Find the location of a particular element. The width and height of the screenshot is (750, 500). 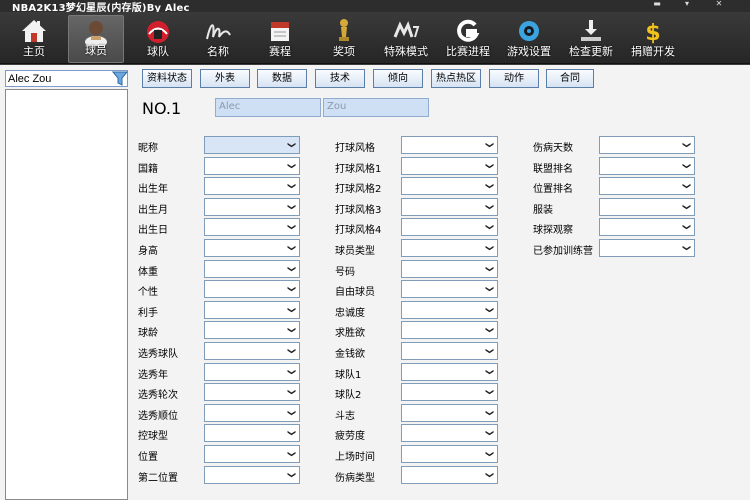

toolbar-special-mode: 特殊模式 is located at coordinates (406, 39).